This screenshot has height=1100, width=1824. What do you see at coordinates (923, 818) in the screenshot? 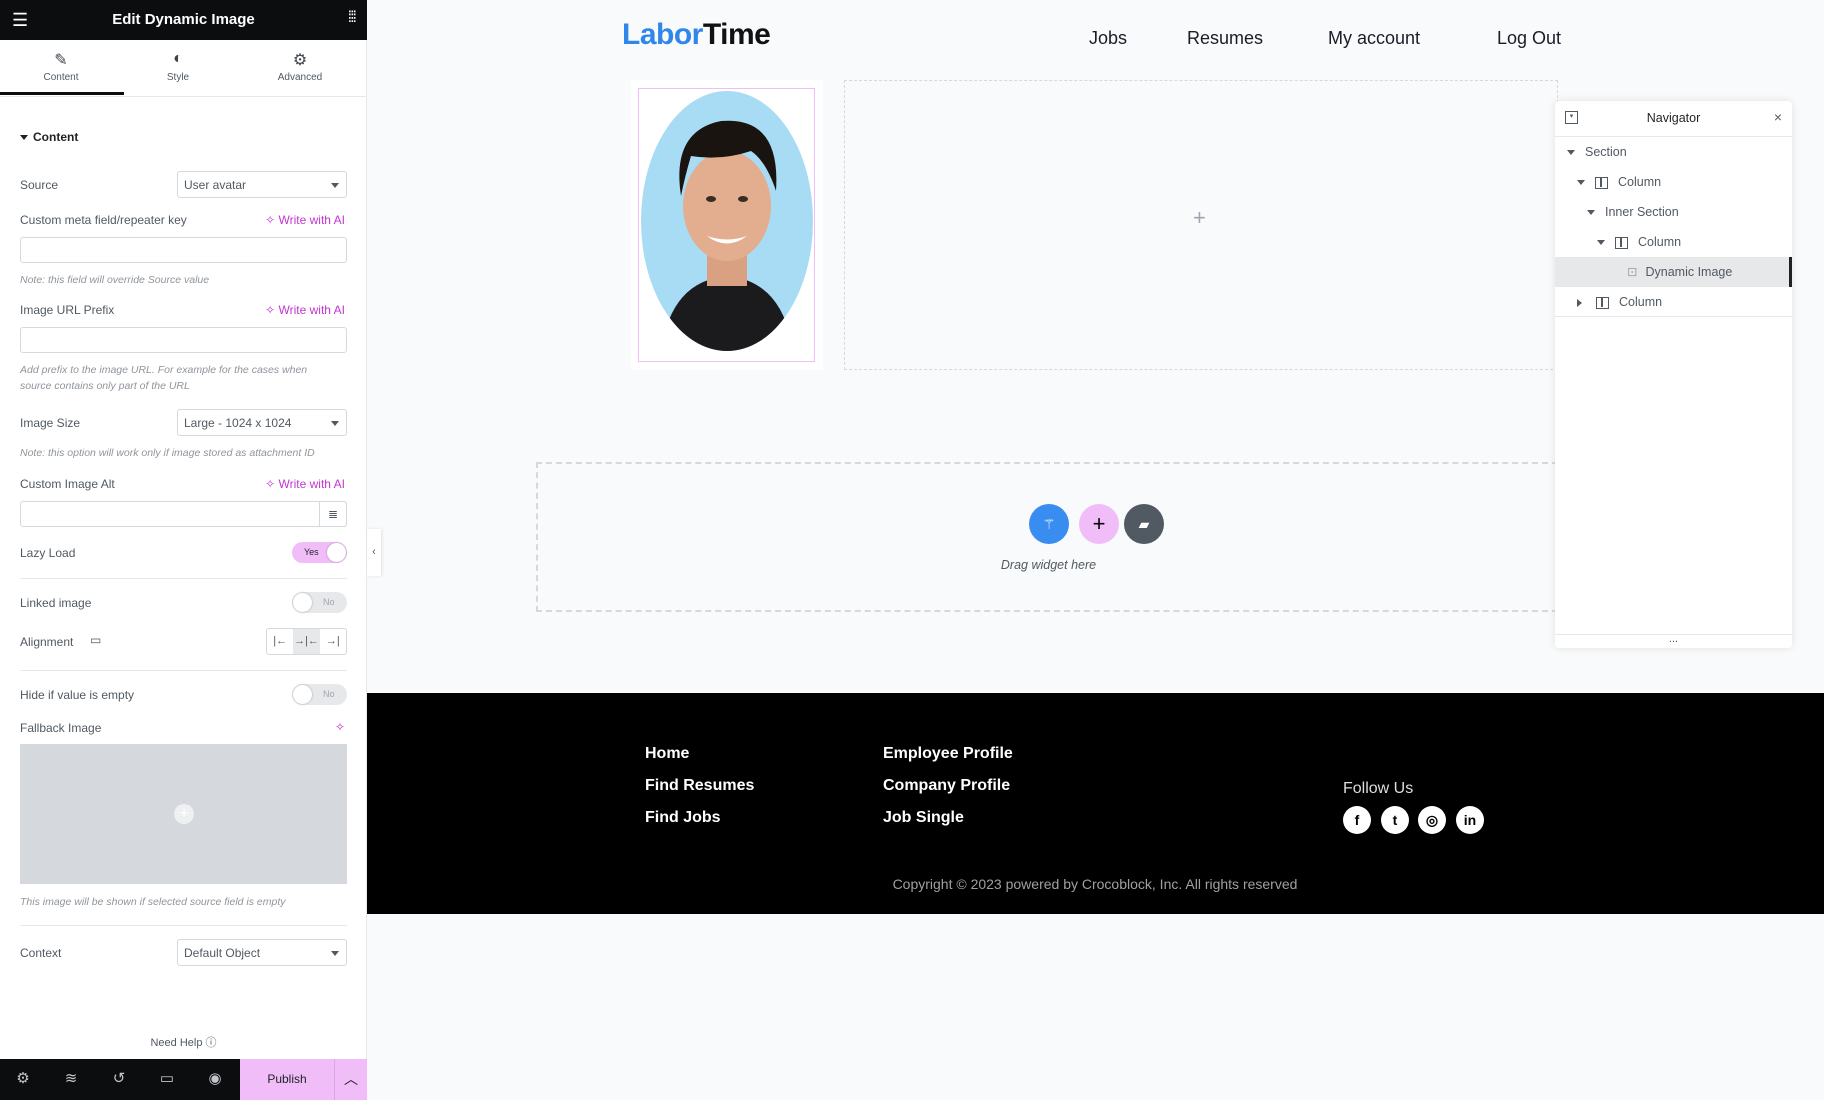
I see `footer-link-job-single: Job Single` at bounding box center [923, 818].